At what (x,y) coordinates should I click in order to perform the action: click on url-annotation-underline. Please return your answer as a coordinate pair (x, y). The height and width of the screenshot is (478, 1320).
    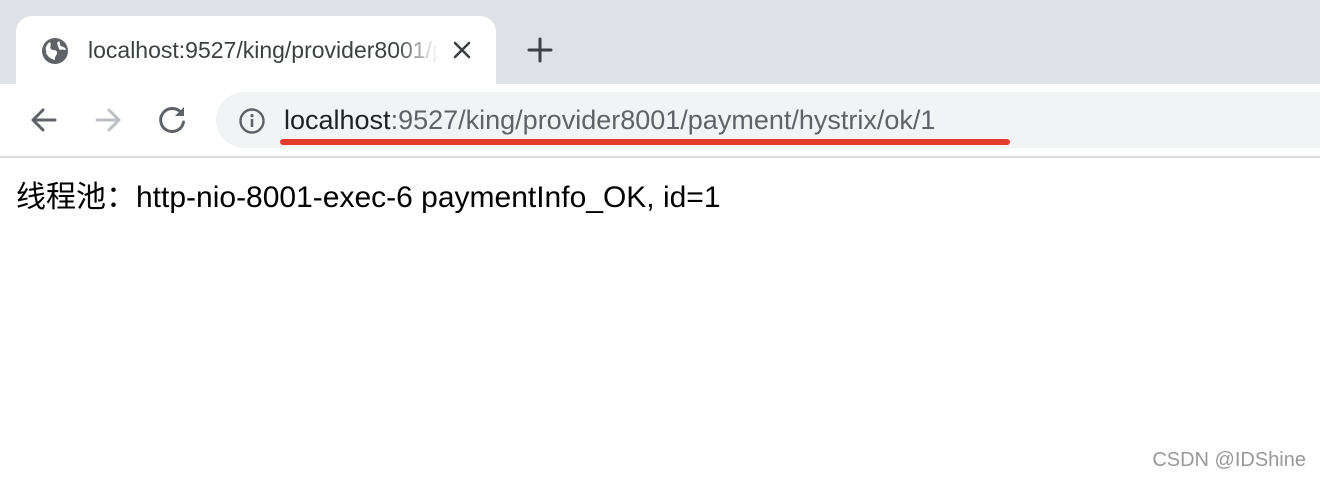
    Looking at the image, I should click on (645, 142).